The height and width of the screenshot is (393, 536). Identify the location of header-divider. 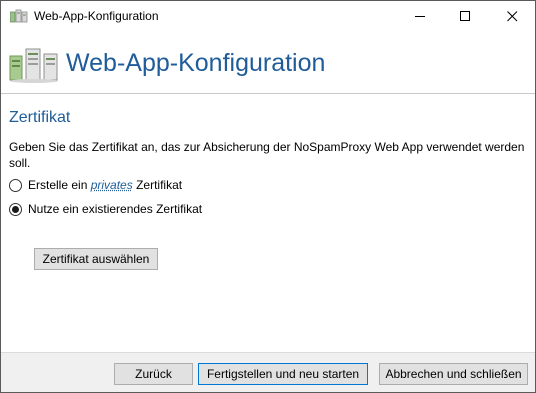
(268, 93).